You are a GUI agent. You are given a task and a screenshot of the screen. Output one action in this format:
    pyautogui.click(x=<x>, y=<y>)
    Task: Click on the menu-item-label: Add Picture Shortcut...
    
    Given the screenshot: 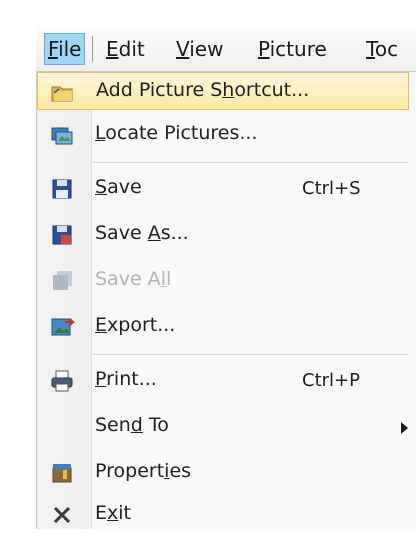 What is the action you would take?
    pyautogui.click(x=203, y=90)
    